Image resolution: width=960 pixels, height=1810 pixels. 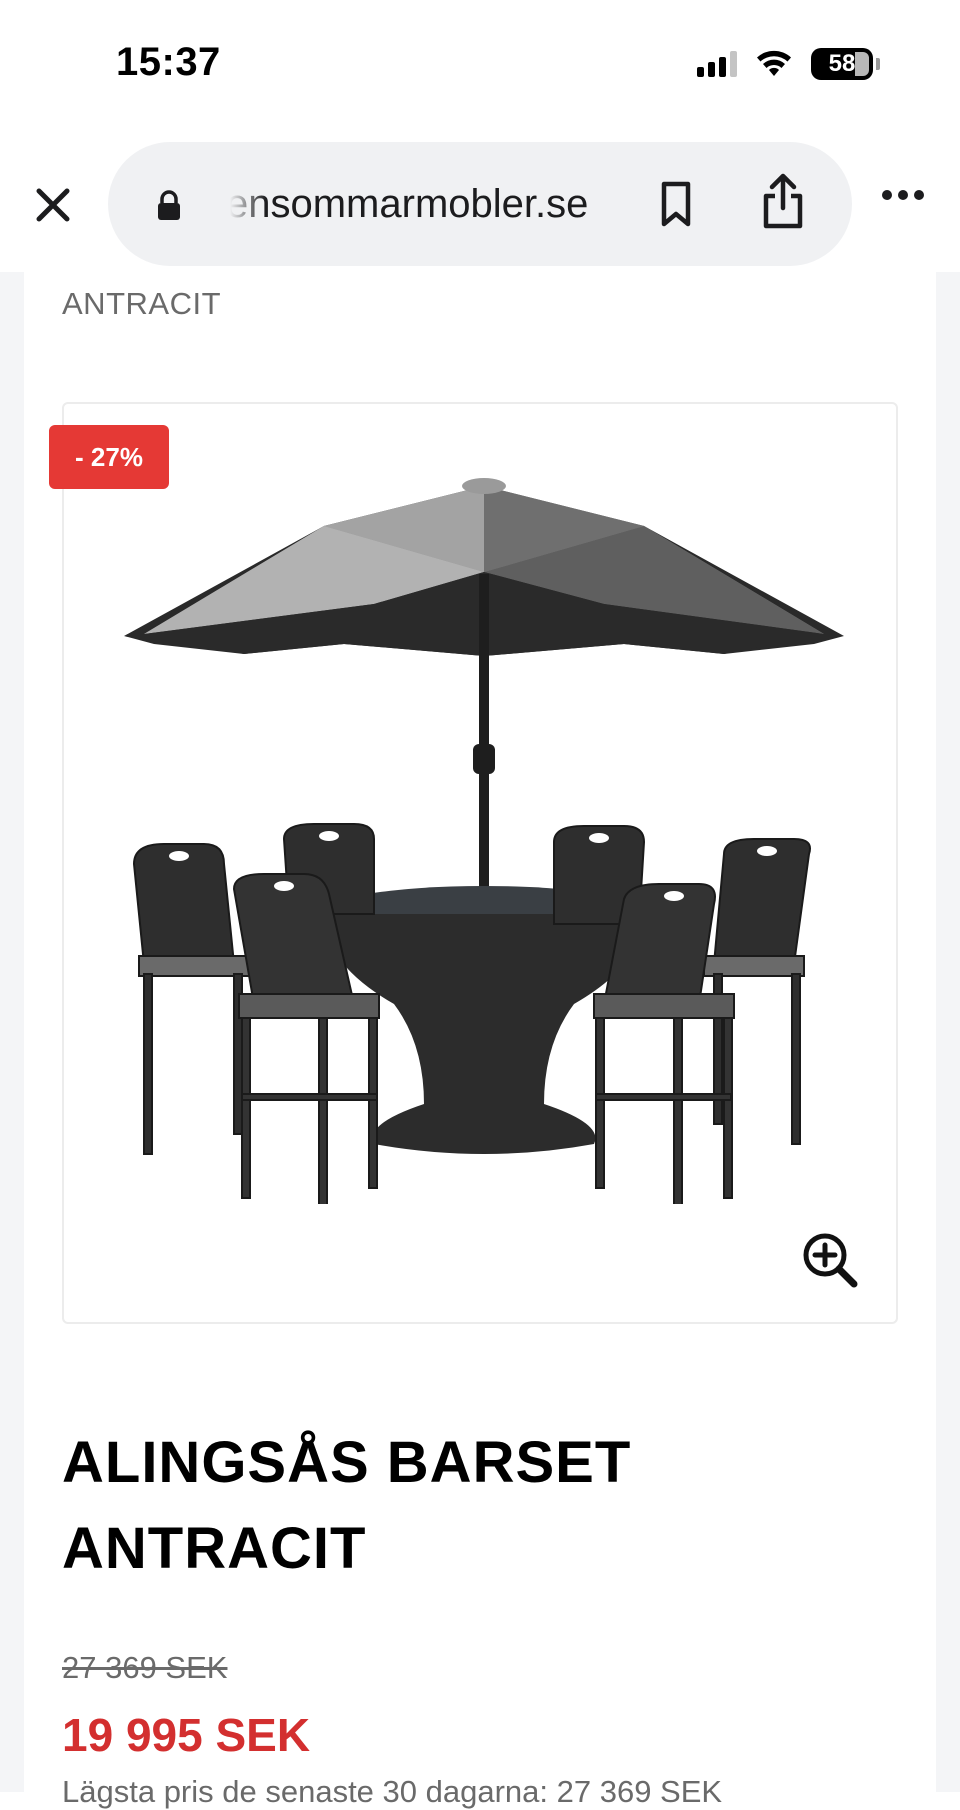 I want to click on sale-price: 19 995 SEK, so click(x=186, y=1735).